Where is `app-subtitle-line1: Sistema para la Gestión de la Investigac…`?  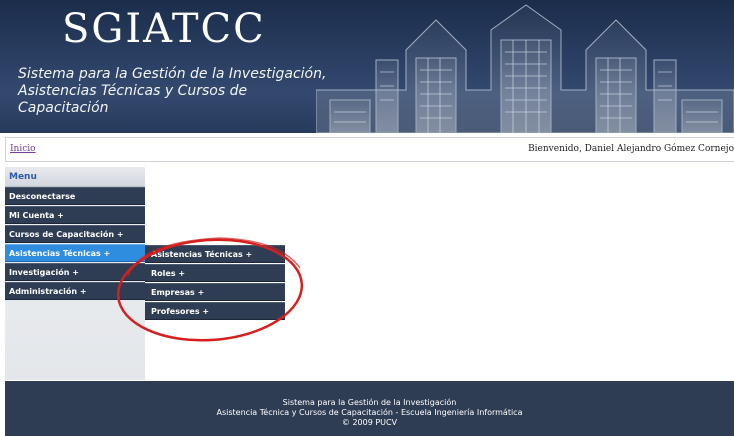
app-subtitle-line1: Sistema para la Gestión de la Investigac… is located at coordinates (172, 74).